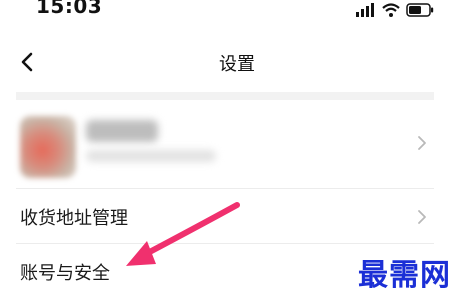 The image size is (474, 307). What do you see at coordinates (74, 218) in the screenshot?
I see `menu-item-label: 收货地址管理` at bounding box center [74, 218].